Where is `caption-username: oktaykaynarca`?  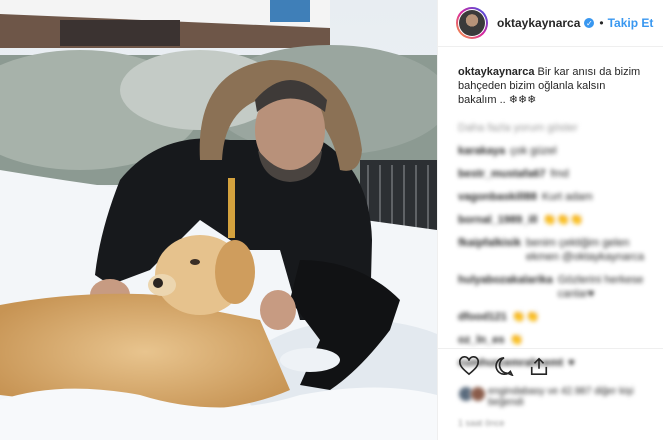 caption-username: oktaykaynarca is located at coordinates (496, 72).